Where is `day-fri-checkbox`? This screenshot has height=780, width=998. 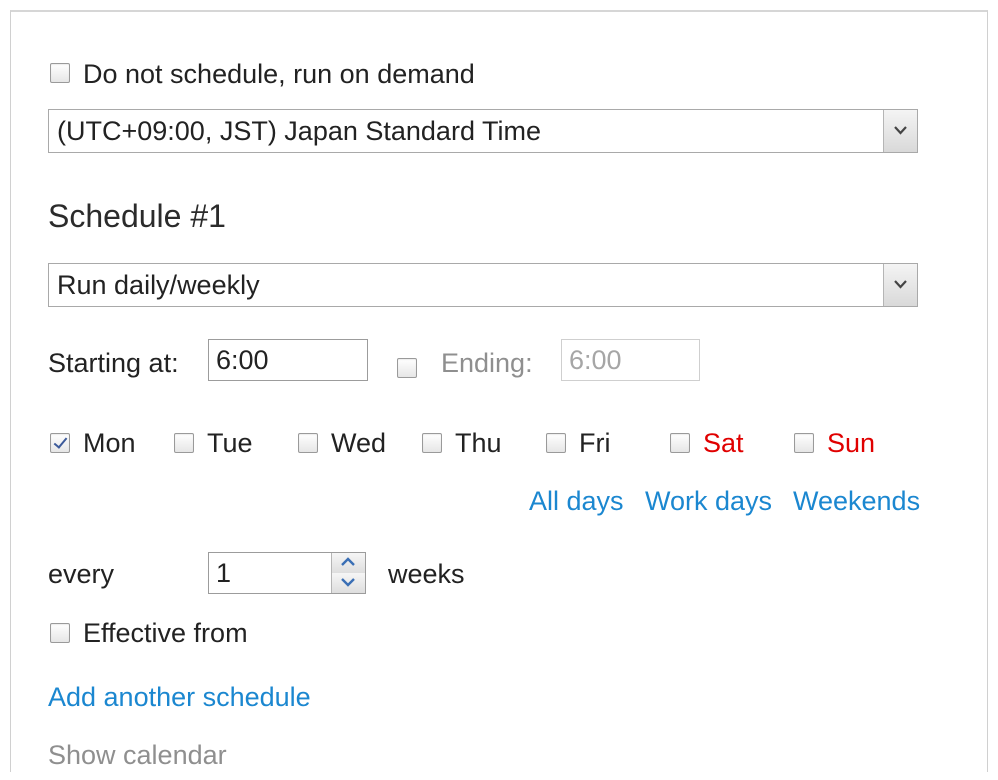
day-fri-checkbox is located at coordinates (556, 443).